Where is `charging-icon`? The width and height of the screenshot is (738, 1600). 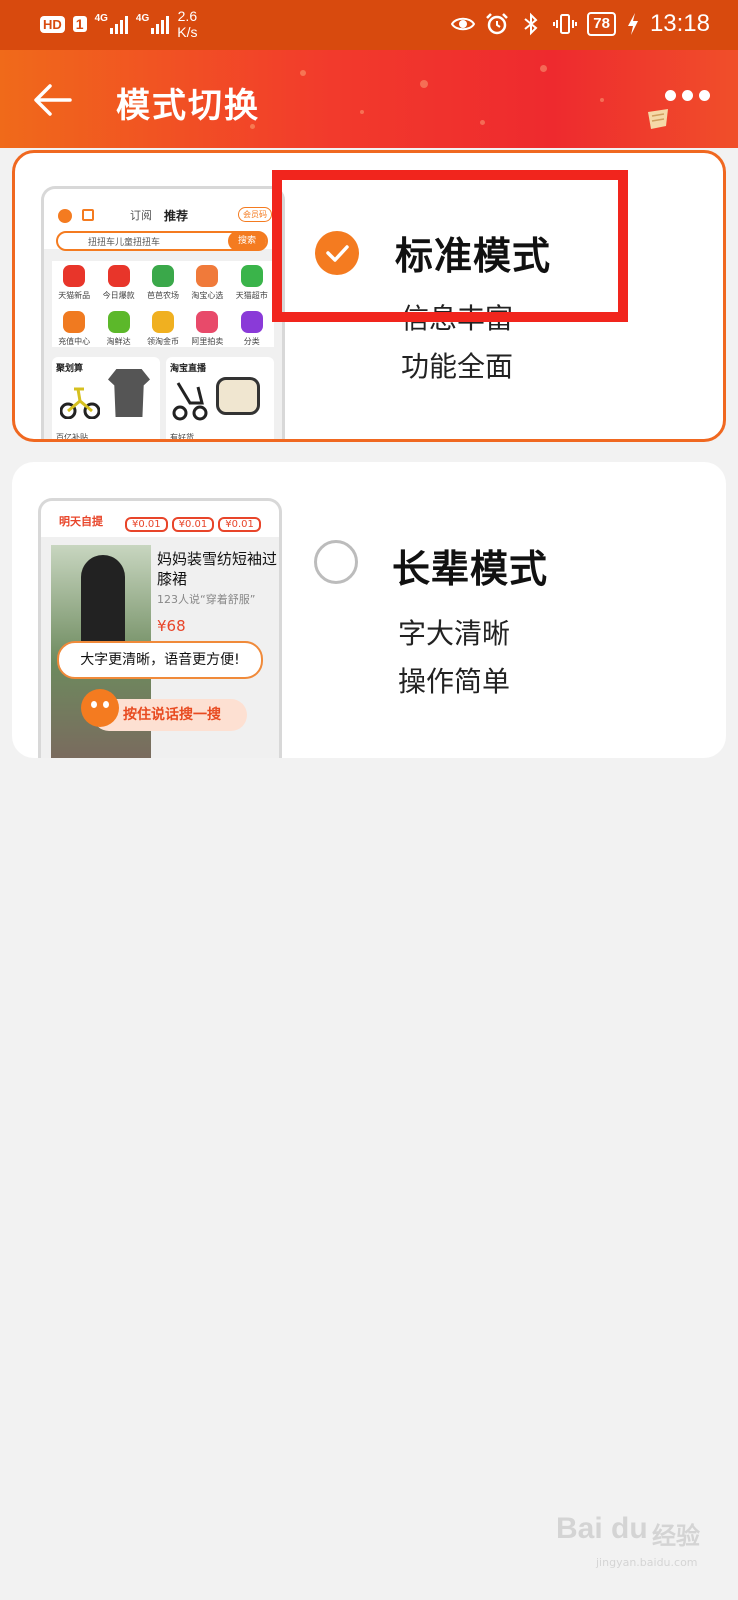
charging-icon is located at coordinates (632, 24).